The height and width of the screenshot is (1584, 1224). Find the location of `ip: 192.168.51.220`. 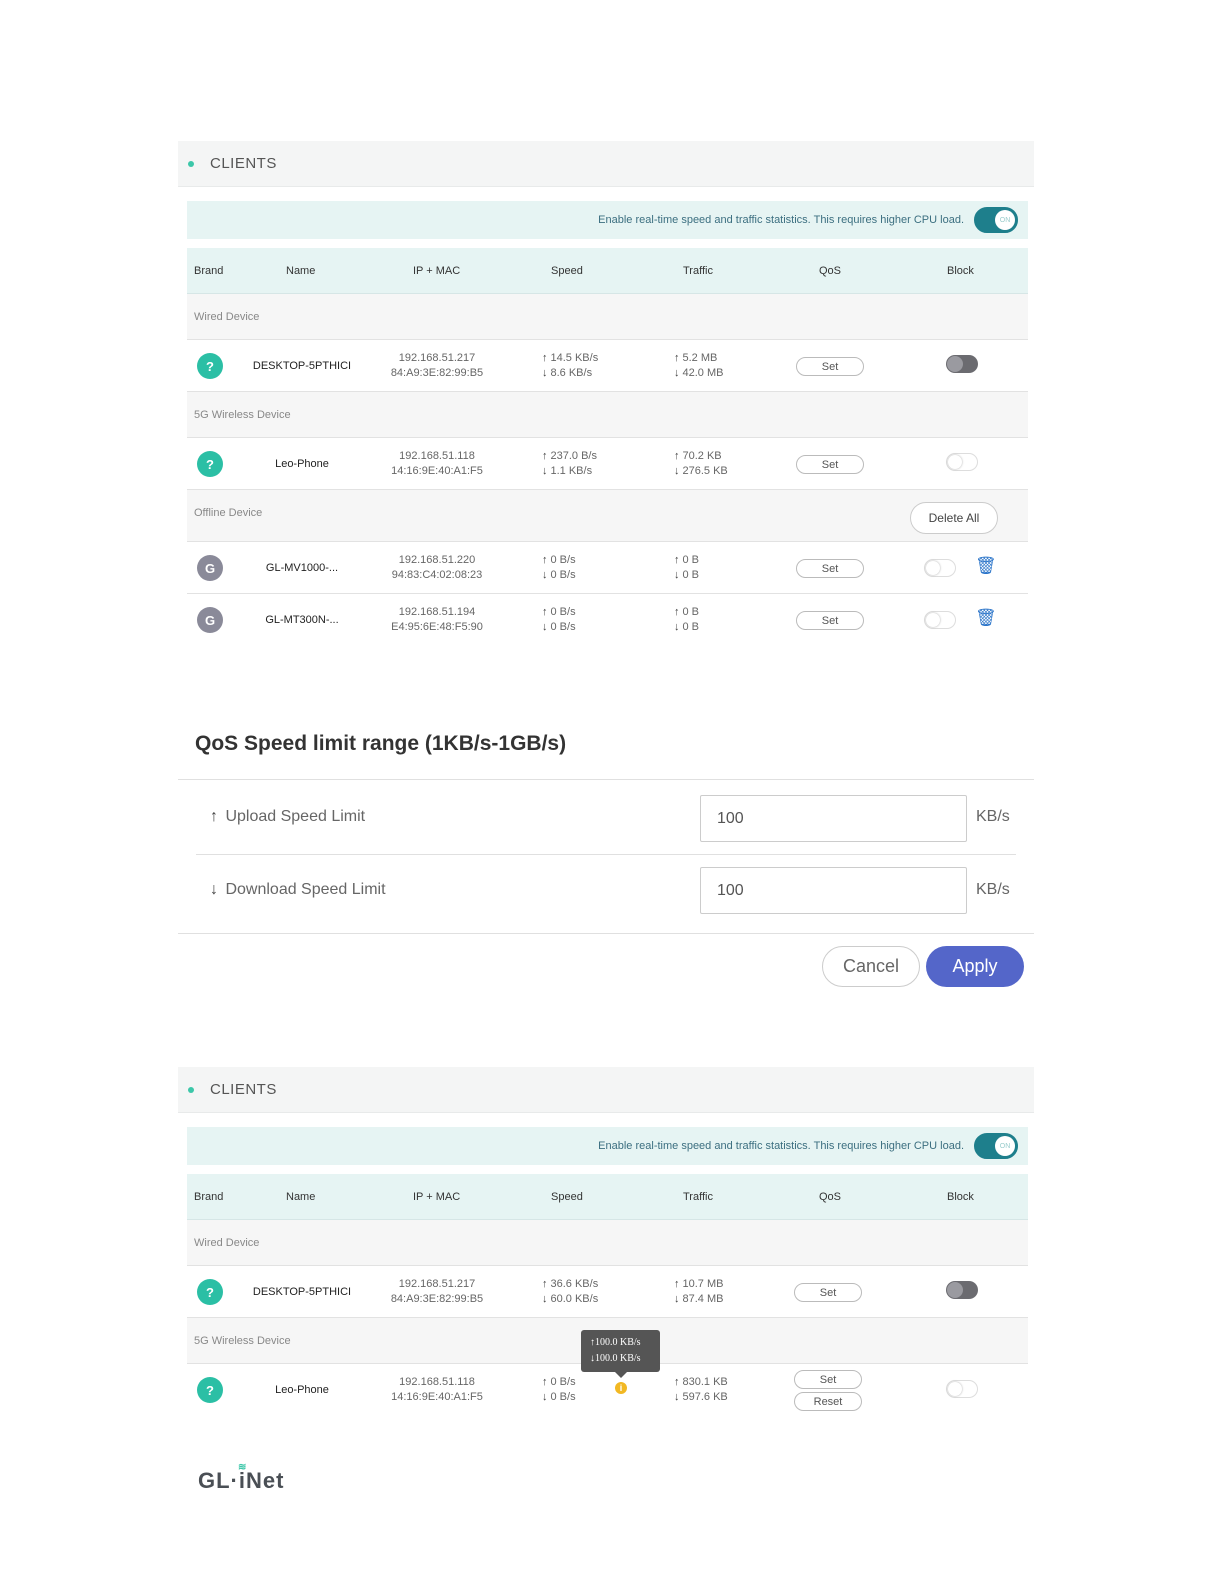

ip: 192.168.51.220 is located at coordinates (437, 560).